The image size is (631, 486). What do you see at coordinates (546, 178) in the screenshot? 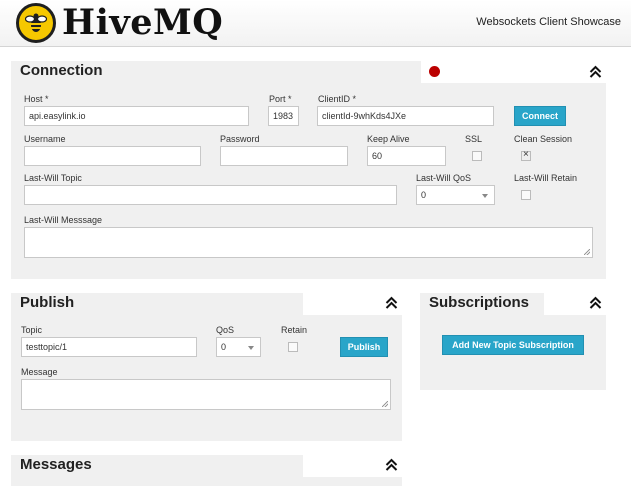
I see `lwt-retain-label: Last-Will Retain` at bounding box center [546, 178].